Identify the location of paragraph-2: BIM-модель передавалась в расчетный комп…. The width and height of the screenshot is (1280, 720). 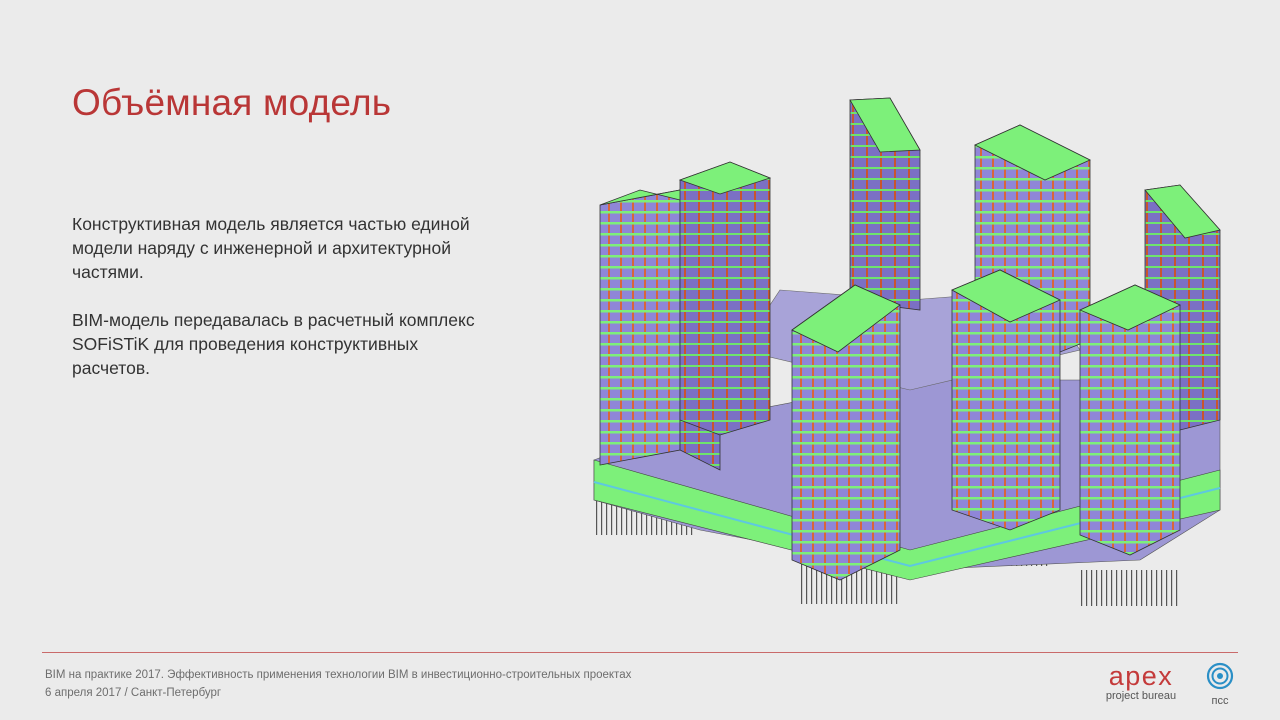
(273, 344).